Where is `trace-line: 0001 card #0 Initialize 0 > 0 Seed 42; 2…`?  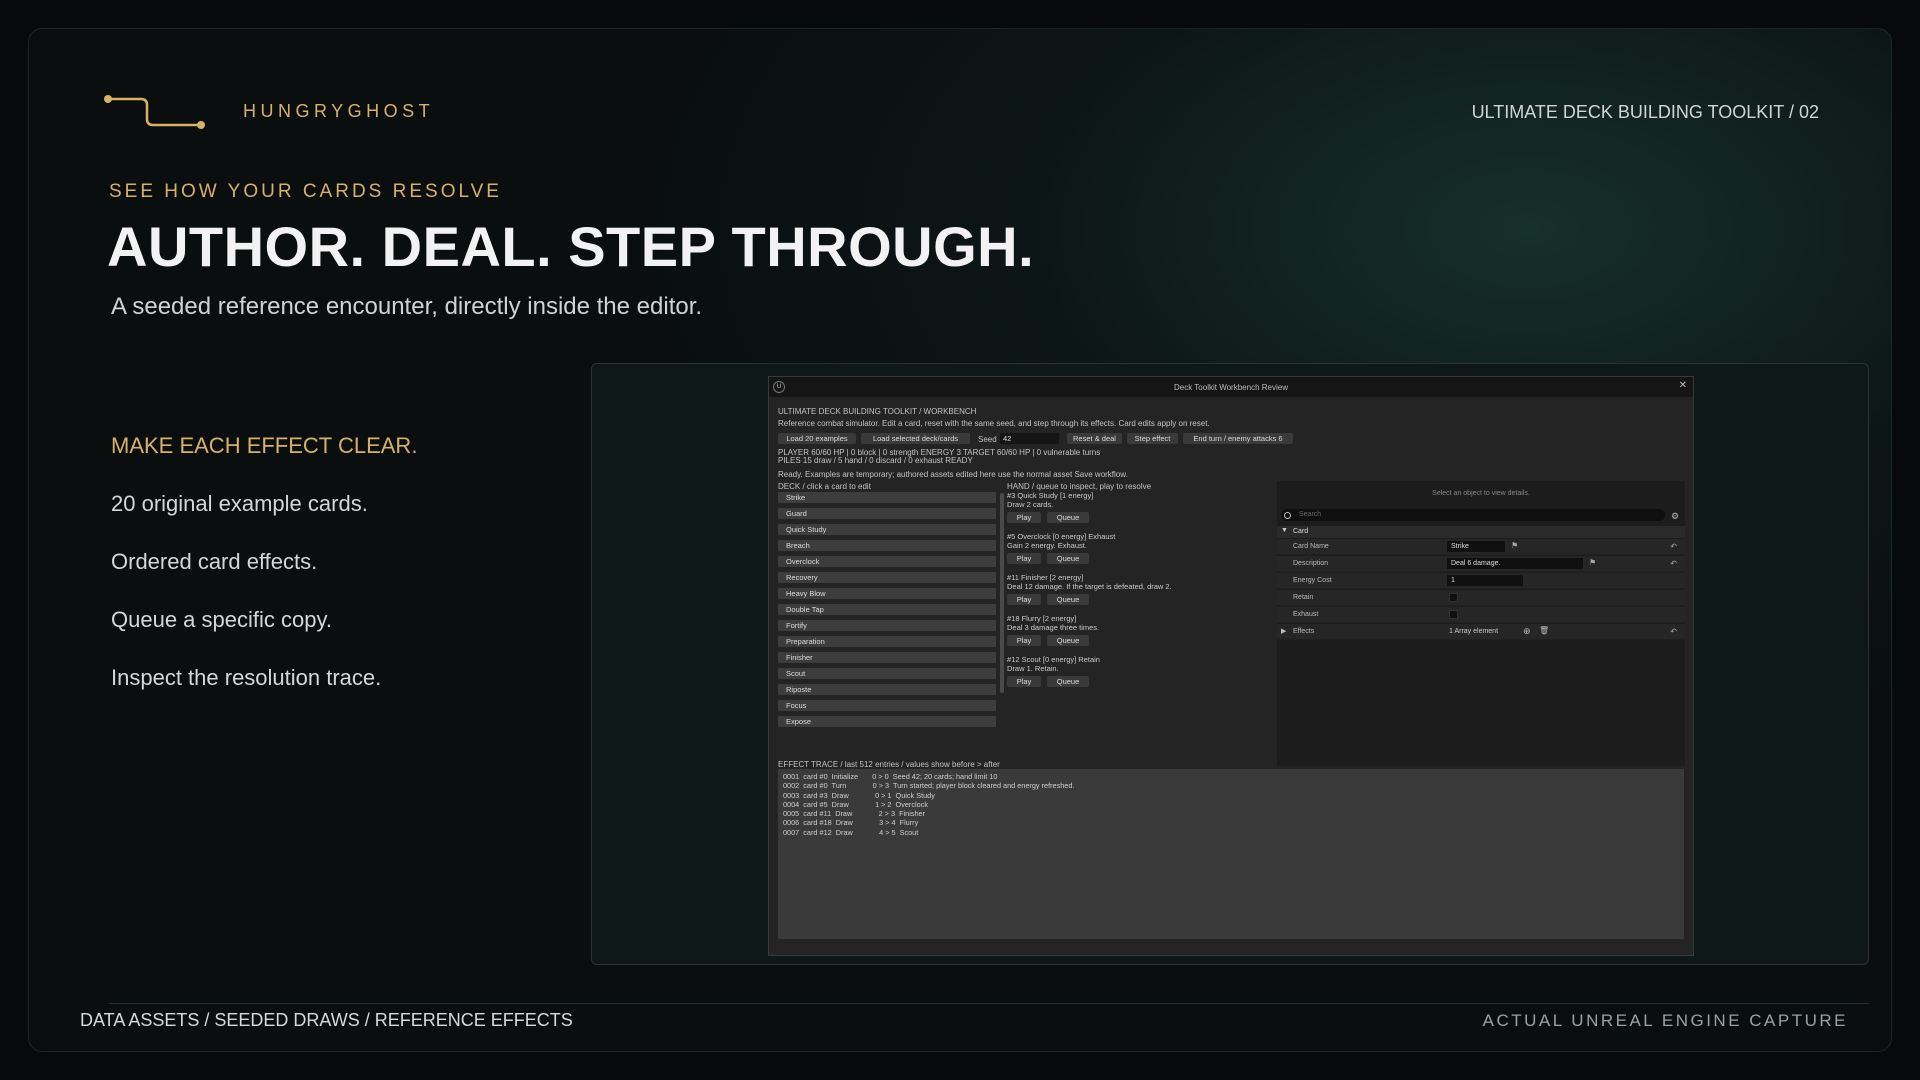
trace-line: 0001 card #0 Initialize 0 > 0 Seed 42; 2… is located at coordinates (890, 776).